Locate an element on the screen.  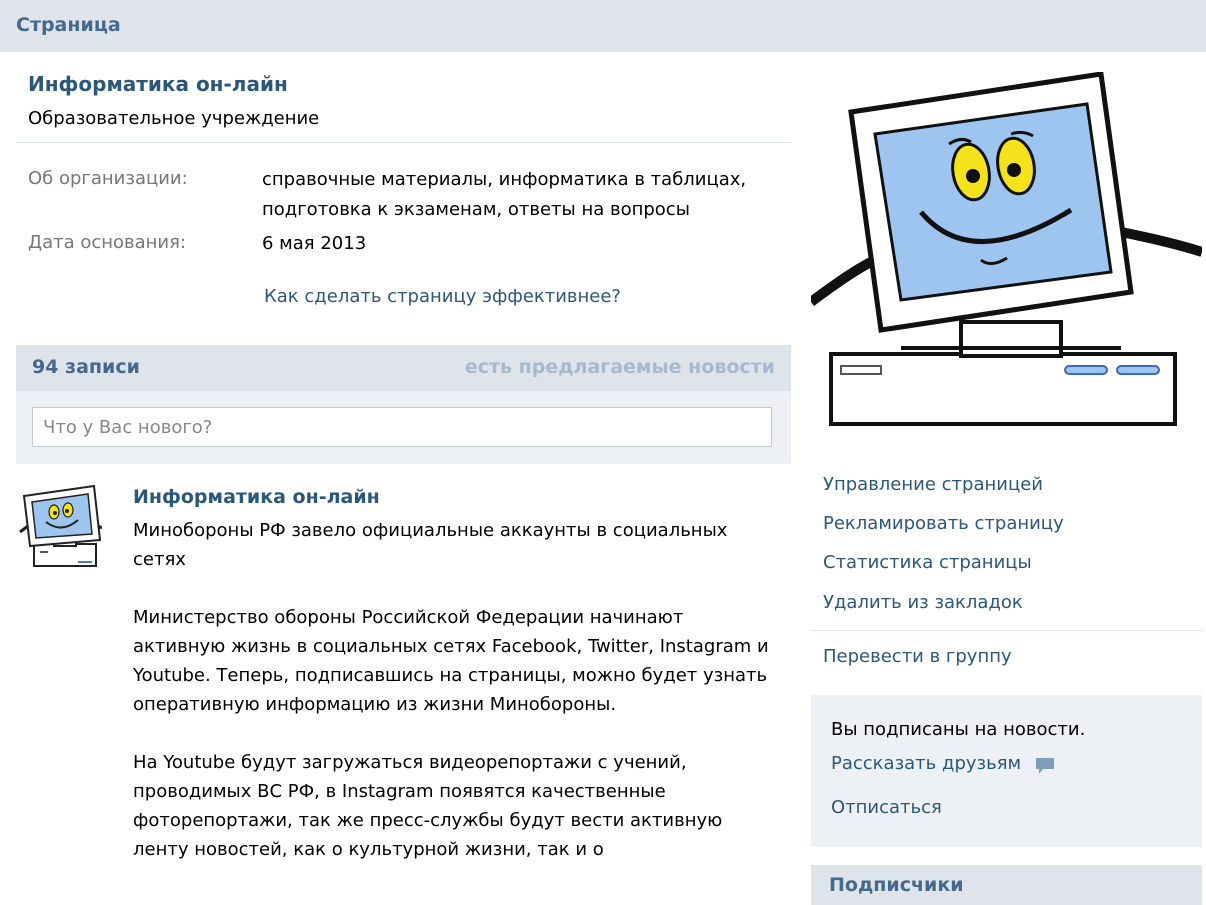
page-avatar-image is located at coordinates (1006, 252).